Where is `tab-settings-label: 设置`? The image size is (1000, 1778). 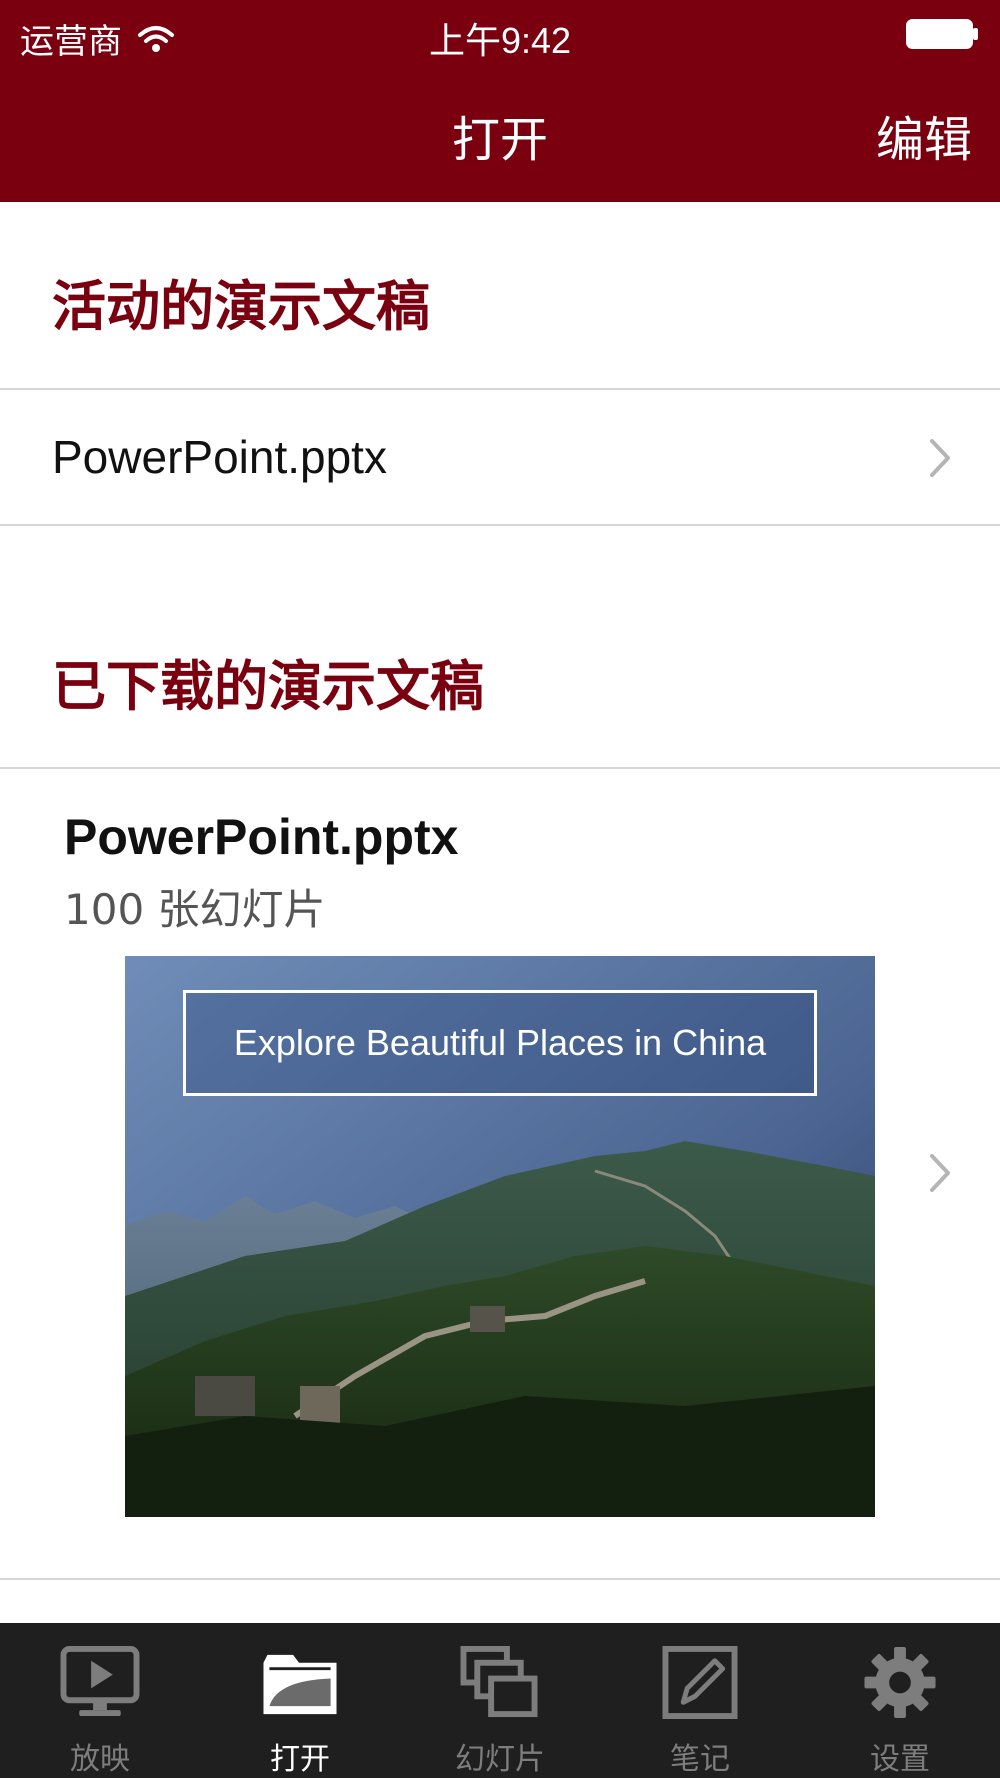
tab-settings-label: 设置 is located at coordinates (900, 1759).